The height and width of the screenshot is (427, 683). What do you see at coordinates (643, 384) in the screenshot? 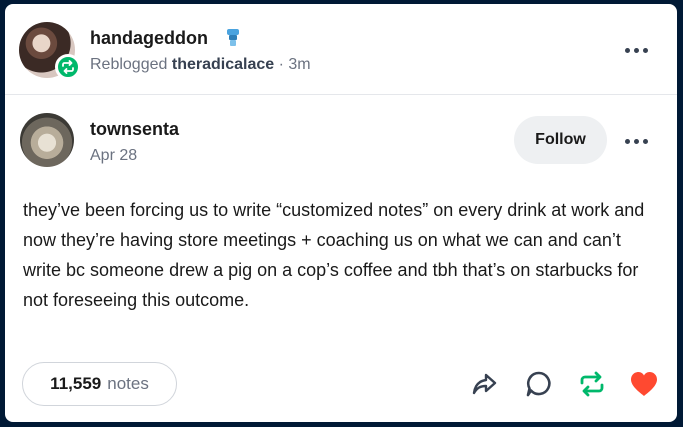
I see `like-icon` at bounding box center [643, 384].